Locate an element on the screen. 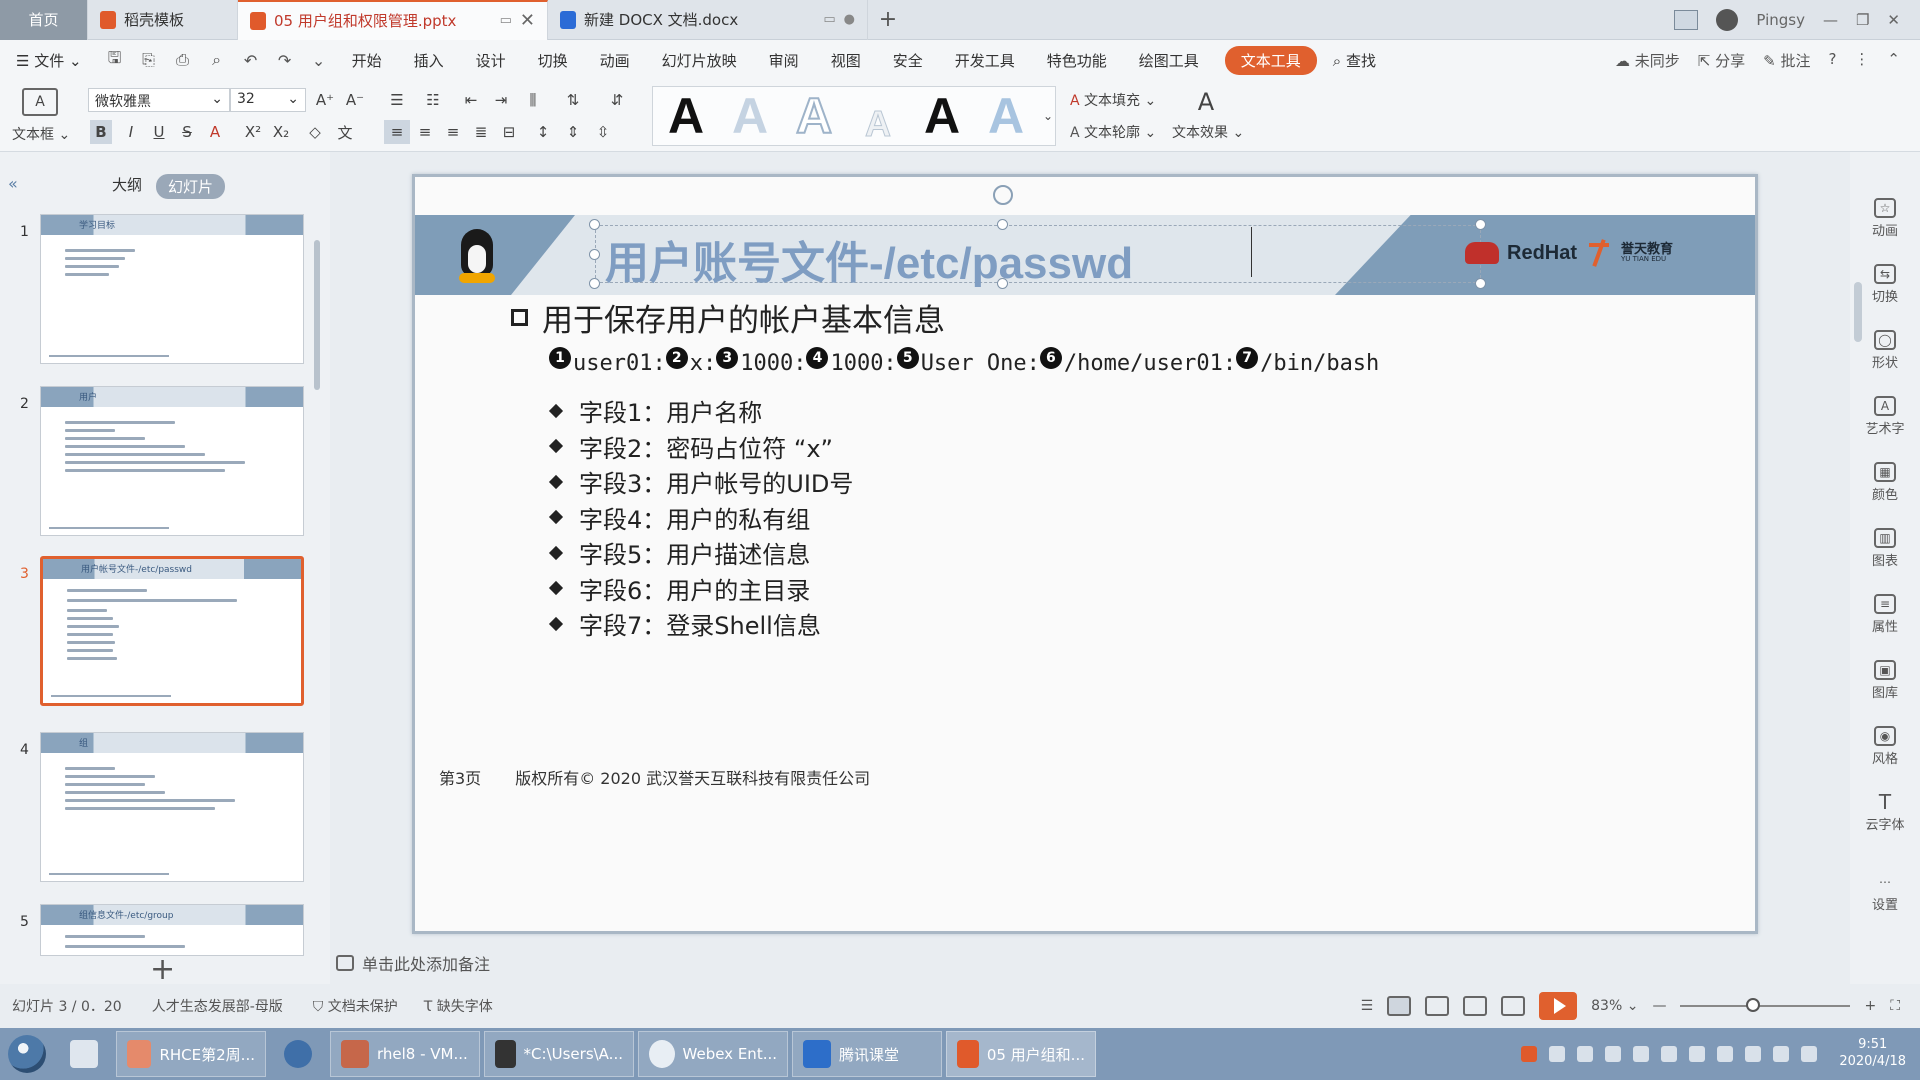 This screenshot has height=1080, width=1920. rotate-handle is located at coordinates (1003, 195).